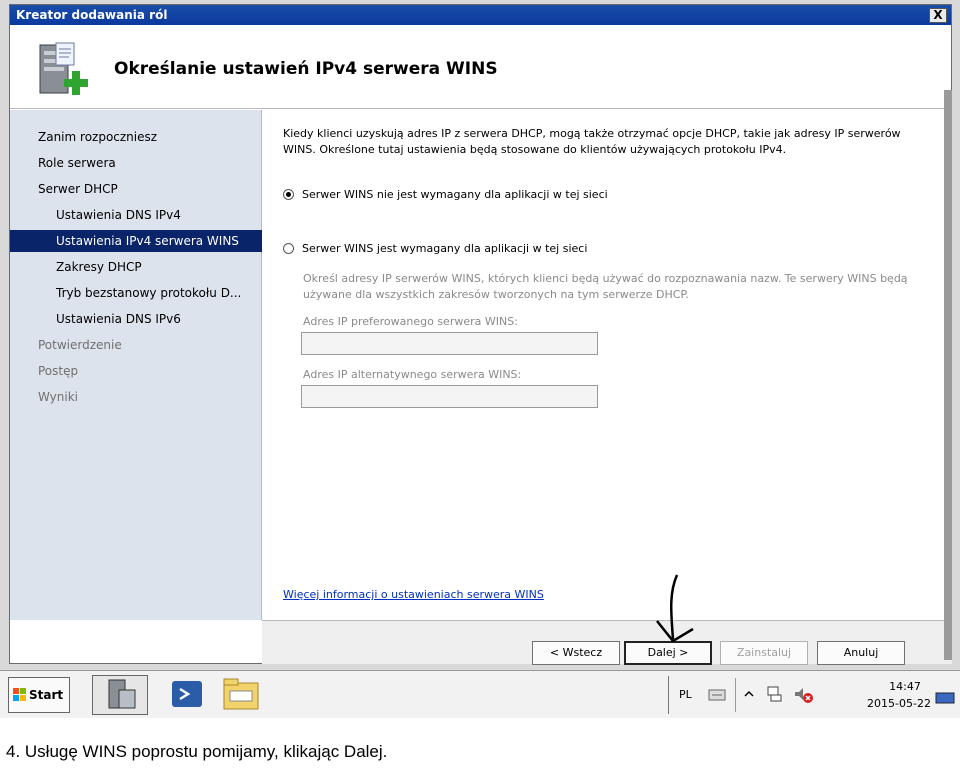 This screenshot has width=960, height=774. I want to click on title-bar: Kreator dodawania ról X, so click(480, 15).